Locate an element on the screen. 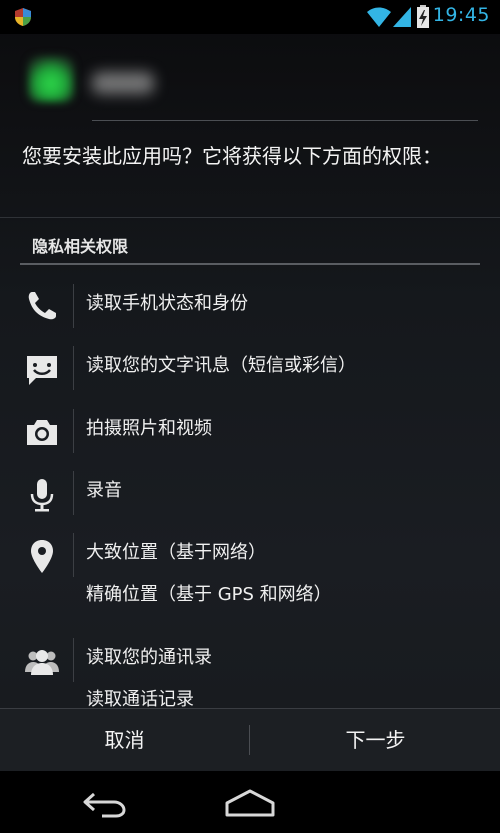  section-title: 隐私相关权限 is located at coordinates (80, 246).